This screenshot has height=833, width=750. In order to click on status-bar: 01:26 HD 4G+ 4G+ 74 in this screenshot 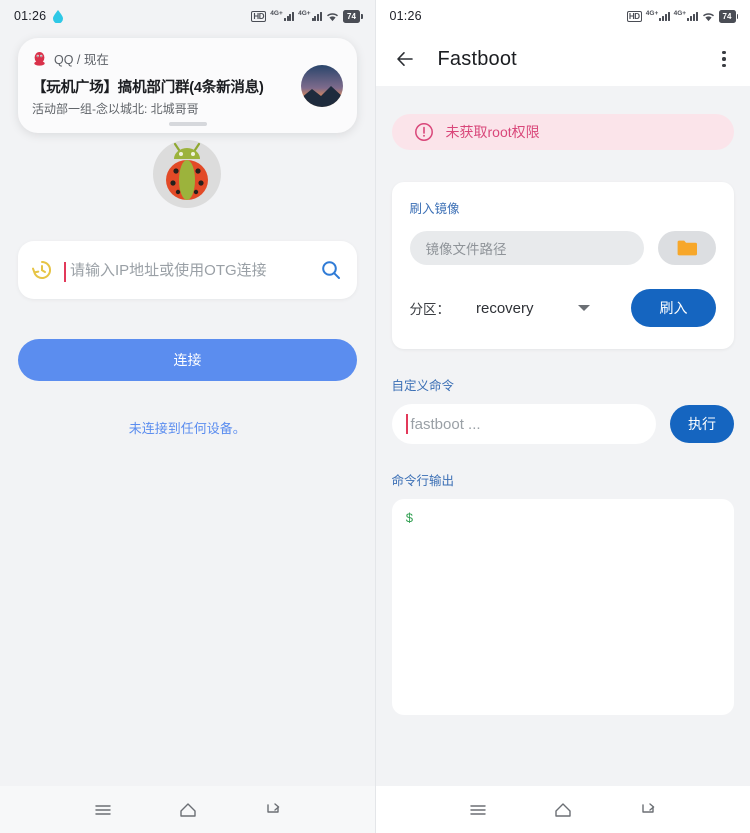, I will do `click(187, 16)`.